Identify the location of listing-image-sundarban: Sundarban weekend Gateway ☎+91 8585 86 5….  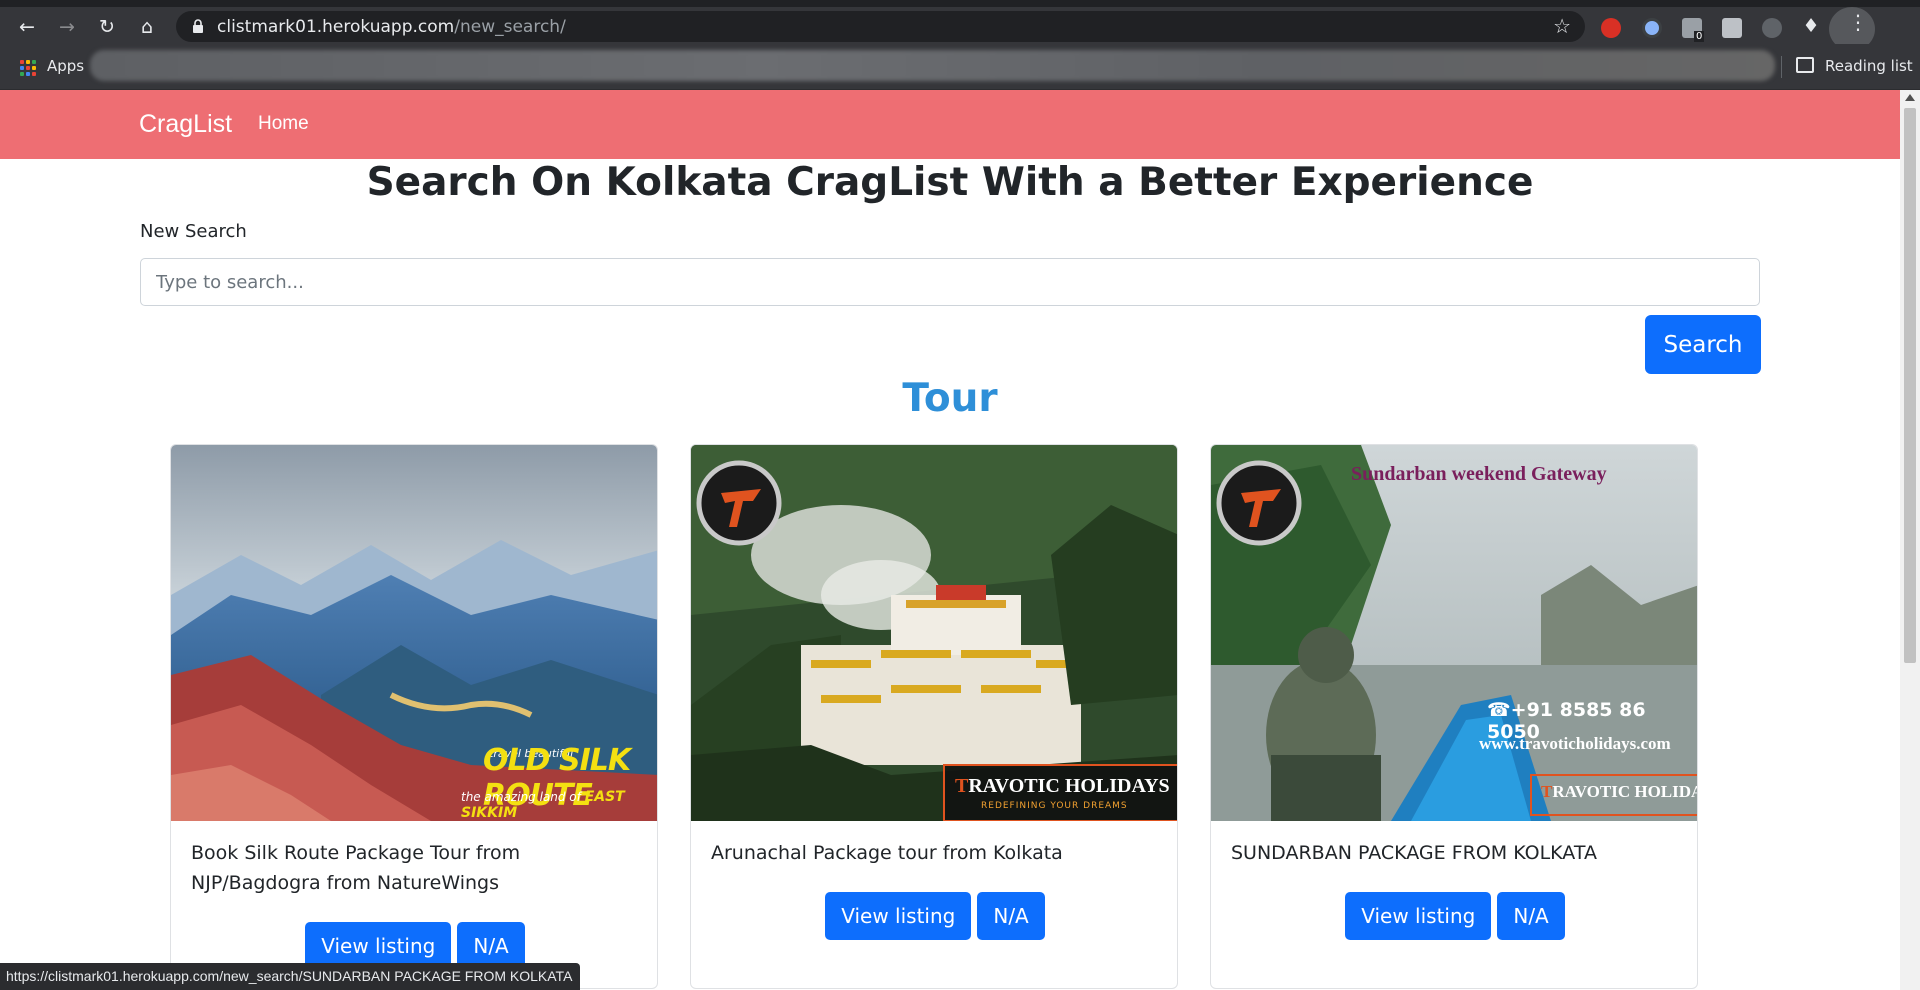
(1454, 633).